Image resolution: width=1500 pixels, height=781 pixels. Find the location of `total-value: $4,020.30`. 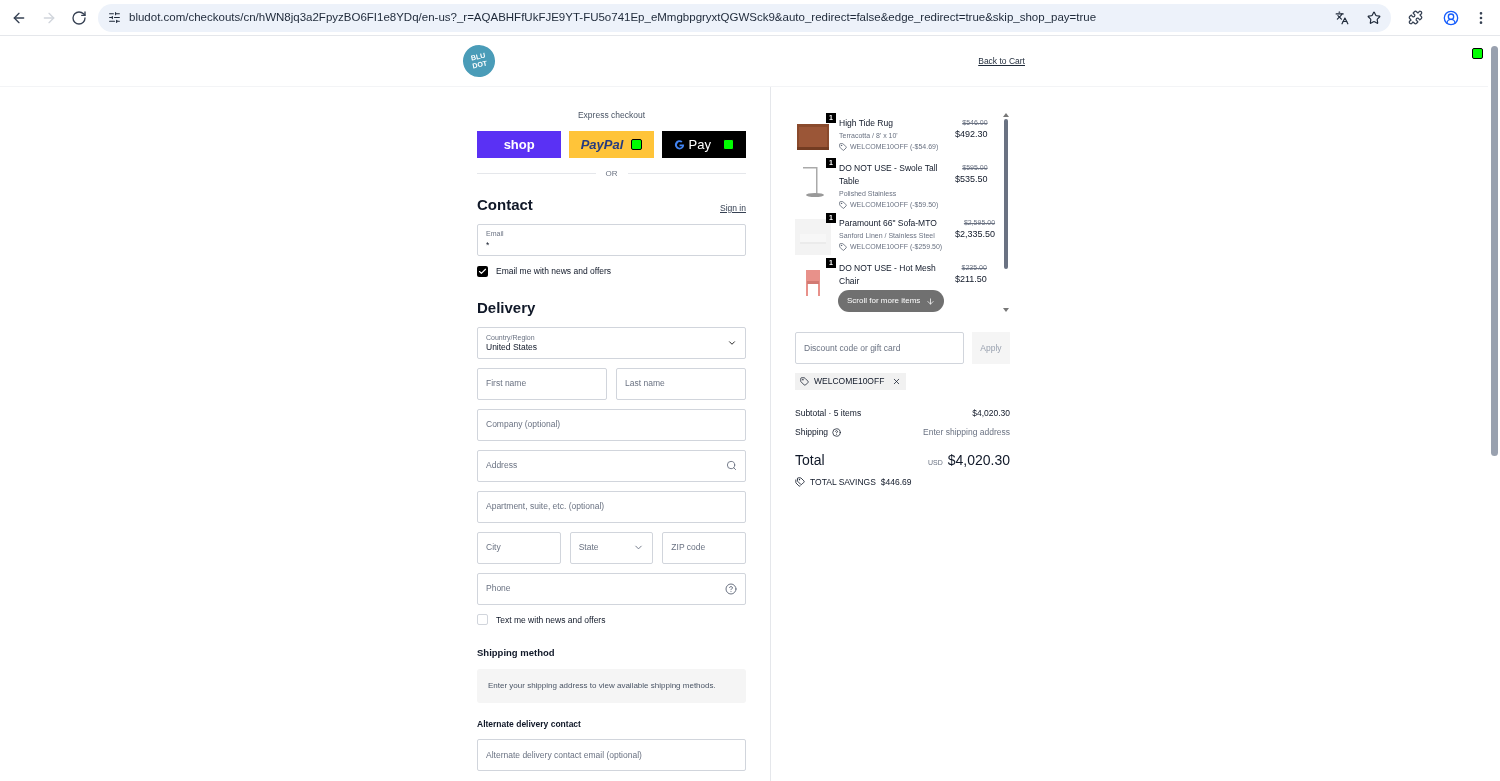

total-value: $4,020.30 is located at coordinates (978, 460).